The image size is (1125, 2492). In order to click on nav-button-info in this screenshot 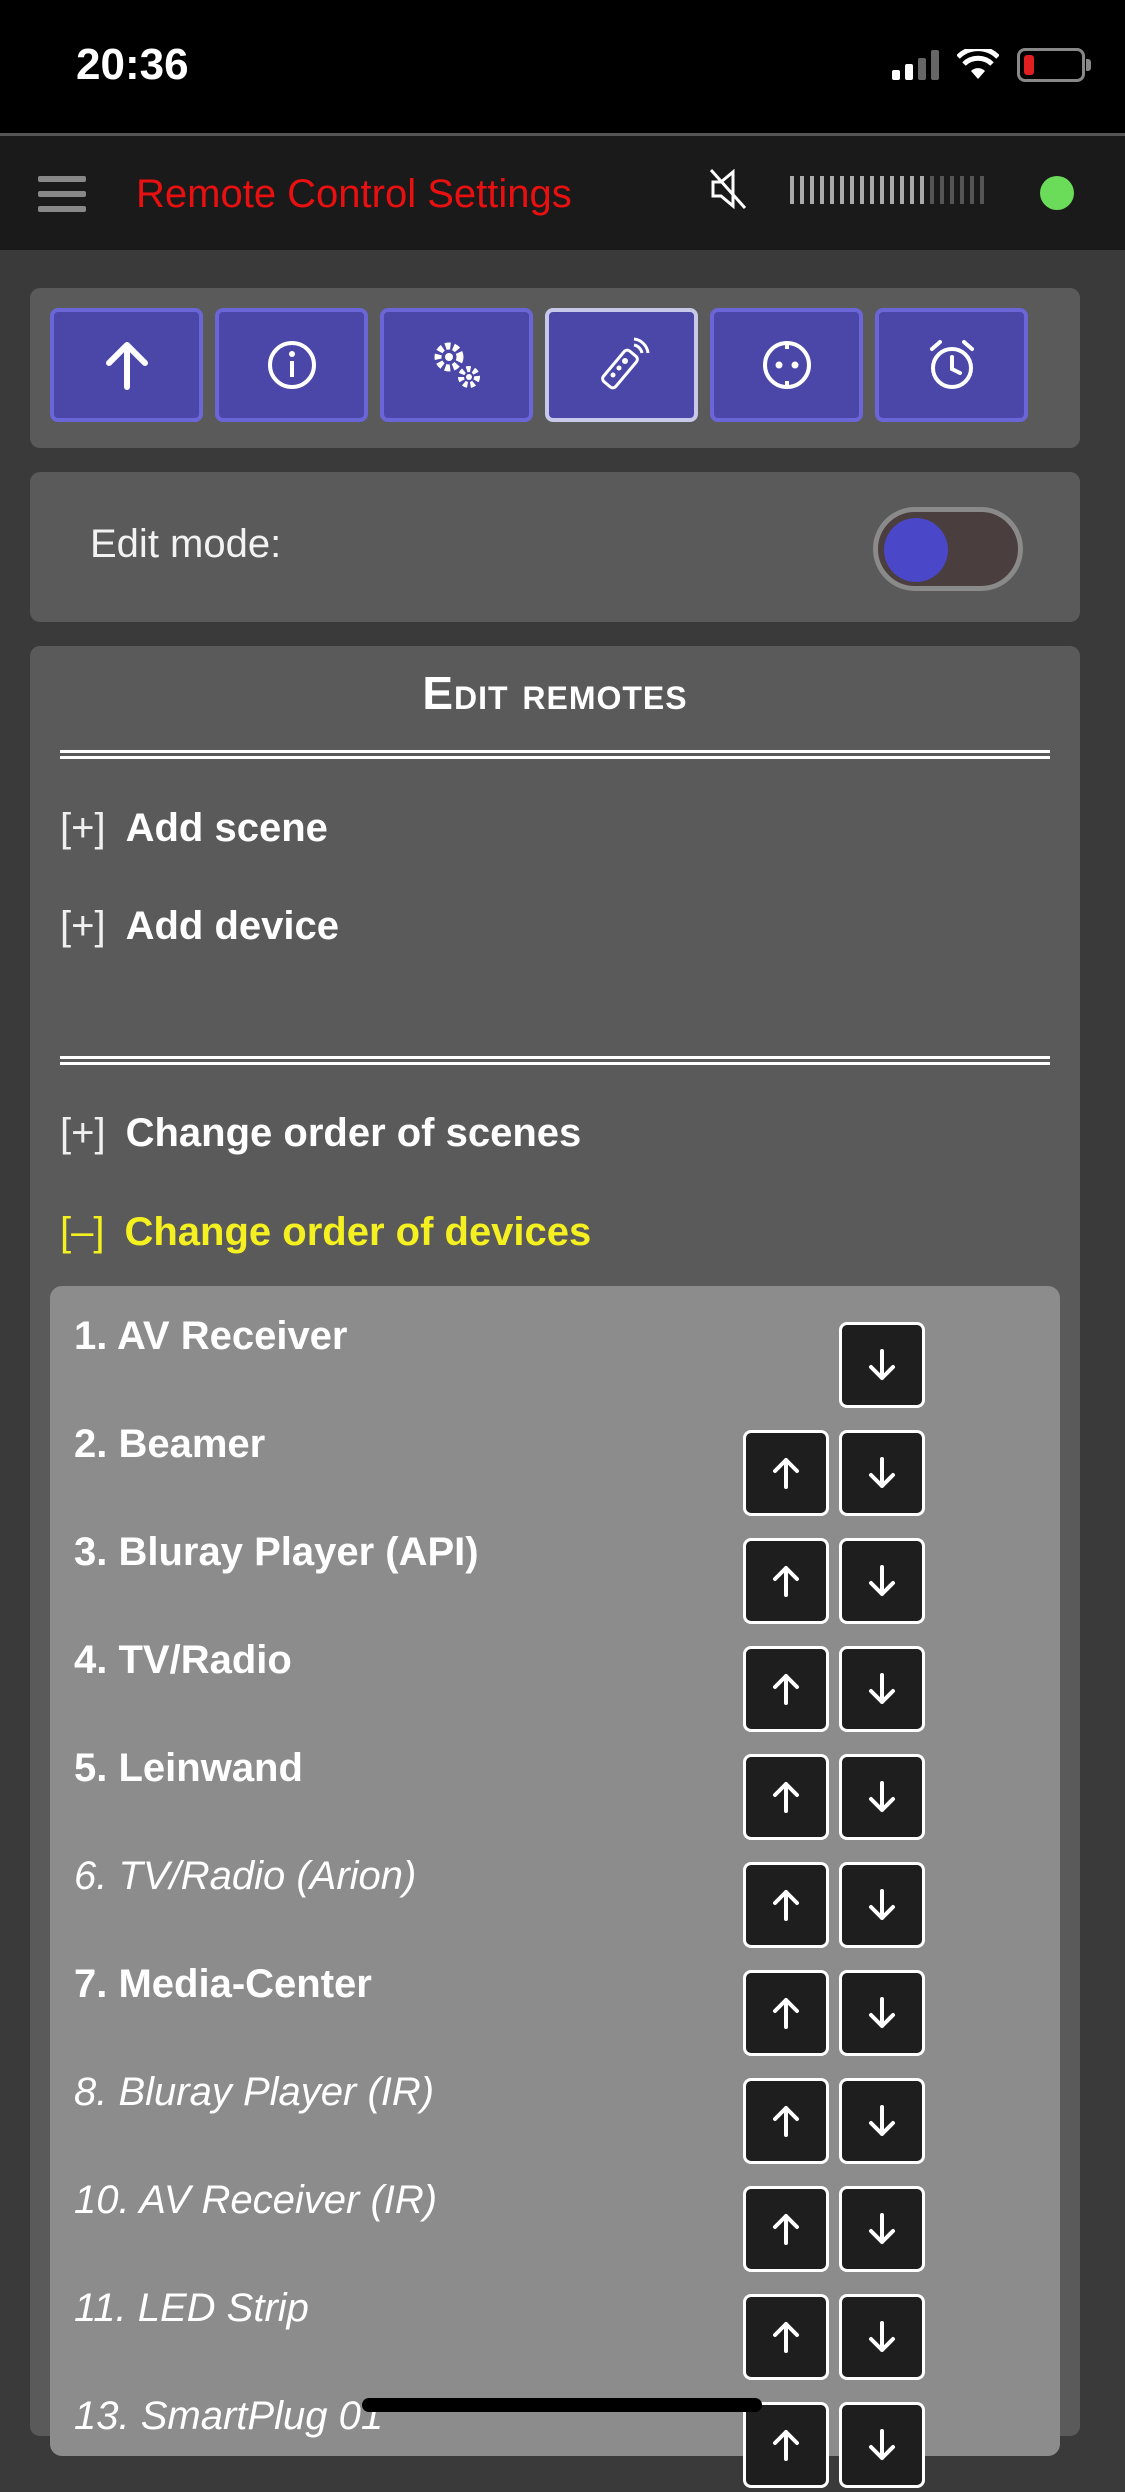, I will do `click(291, 365)`.